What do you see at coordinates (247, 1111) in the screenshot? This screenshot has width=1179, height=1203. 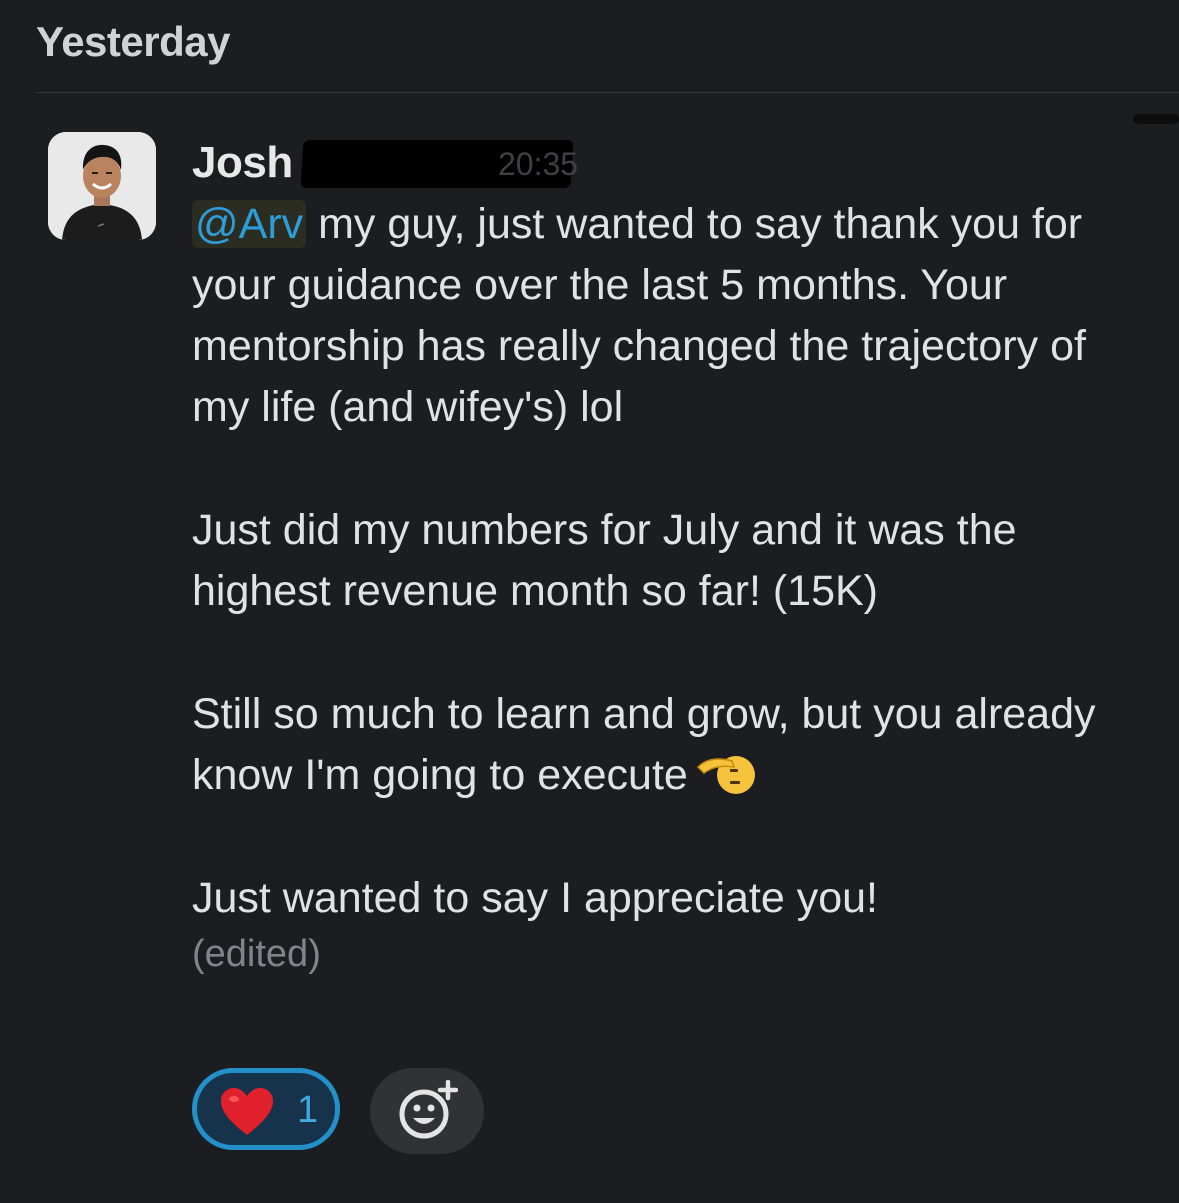 I see `heart-icon` at bounding box center [247, 1111].